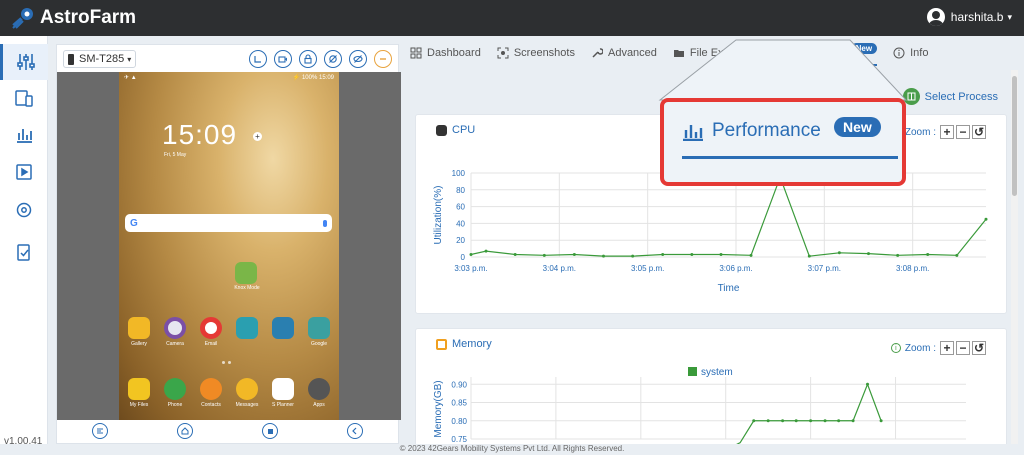 This screenshot has height=455, width=1024. Describe the element at coordinates (459, 421) in the screenshot. I see `y-tick-label: 0.80` at that location.